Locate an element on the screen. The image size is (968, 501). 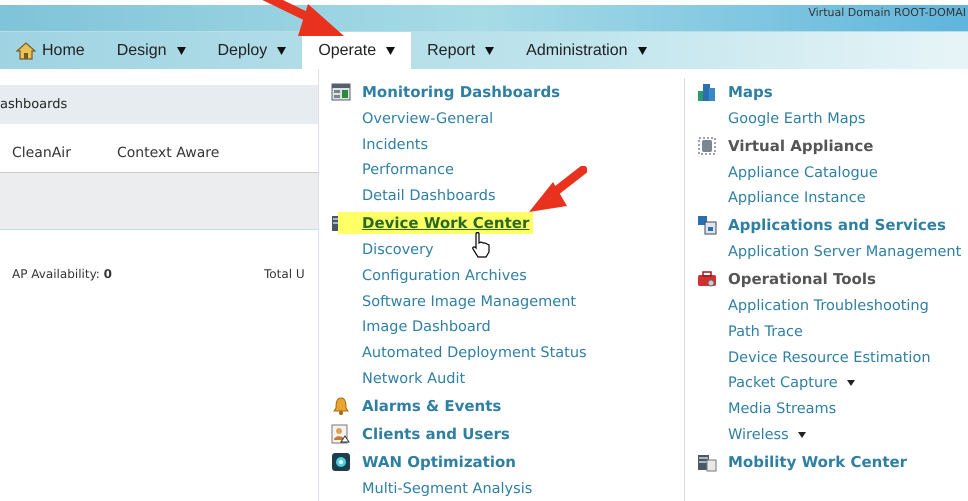
menu-item: Packet Capture is located at coordinates (783, 383).